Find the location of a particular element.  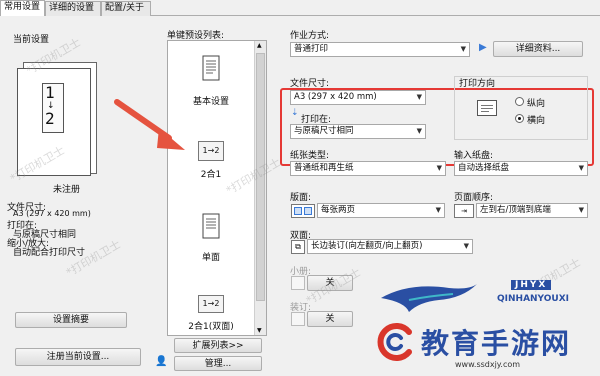

paper-size-select: A3 (297 x 420 mm) ▼ is located at coordinates (358, 97).